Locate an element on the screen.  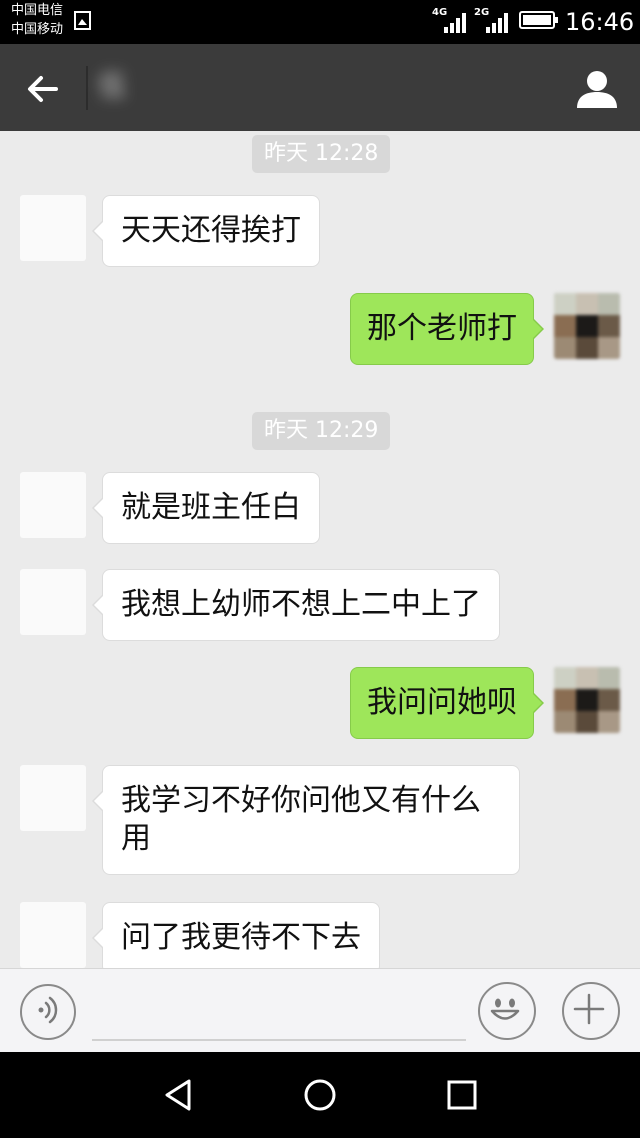
message-text: 我学习不好你问他又有什么用 is located at coordinates (301, 819).